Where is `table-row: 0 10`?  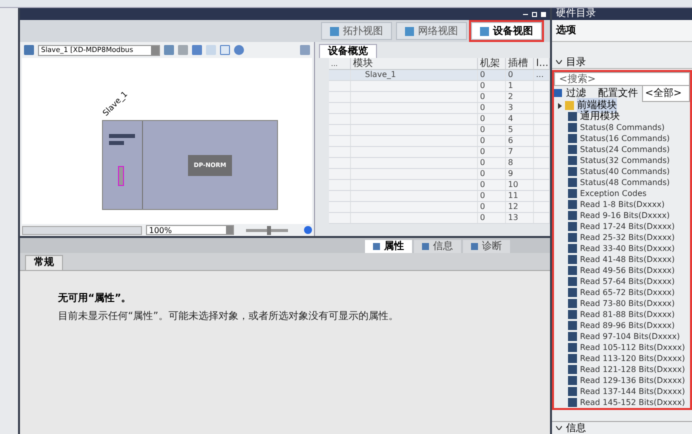
table-row: 0 10 is located at coordinates (439, 185).